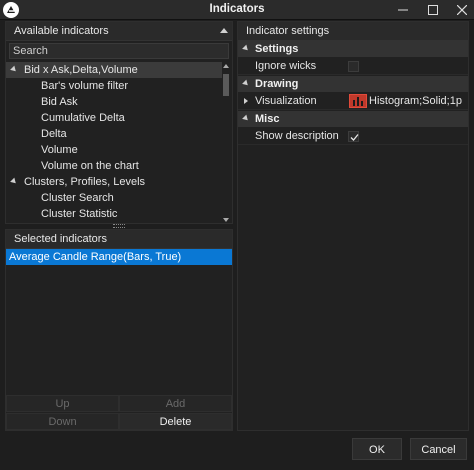 The width and height of the screenshot is (474, 470). I want to click on property-name: Visualization, so click(286, 101).